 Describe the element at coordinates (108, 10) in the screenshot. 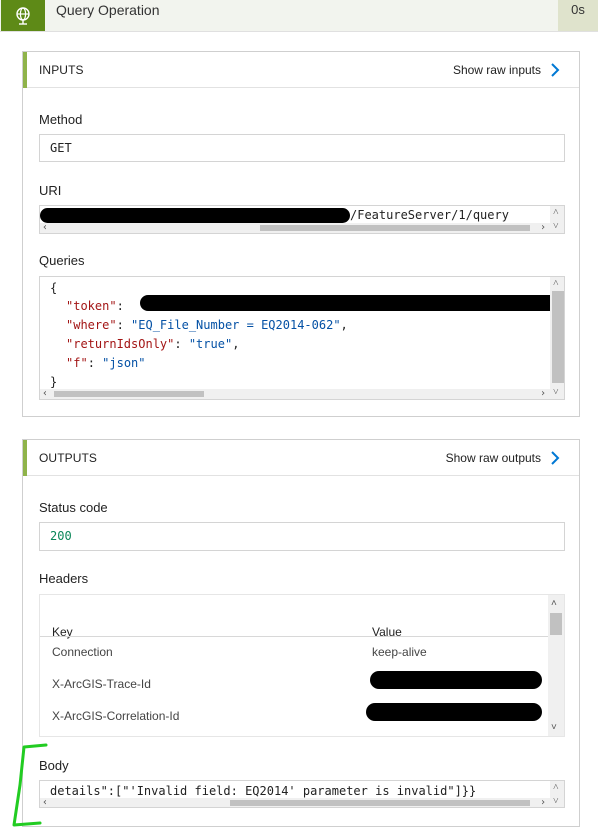

I see `action-title: Query Operation` at that location.